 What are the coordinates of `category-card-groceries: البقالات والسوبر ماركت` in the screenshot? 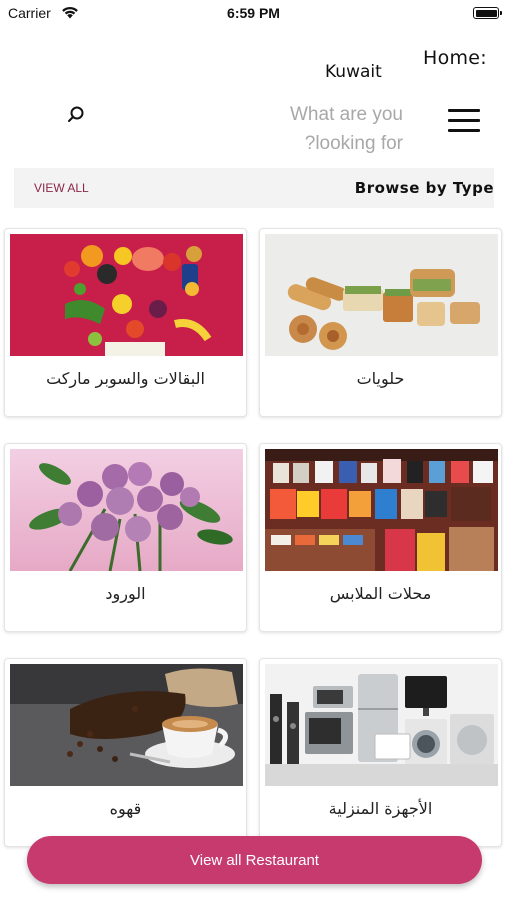 It's located at (125, 322).